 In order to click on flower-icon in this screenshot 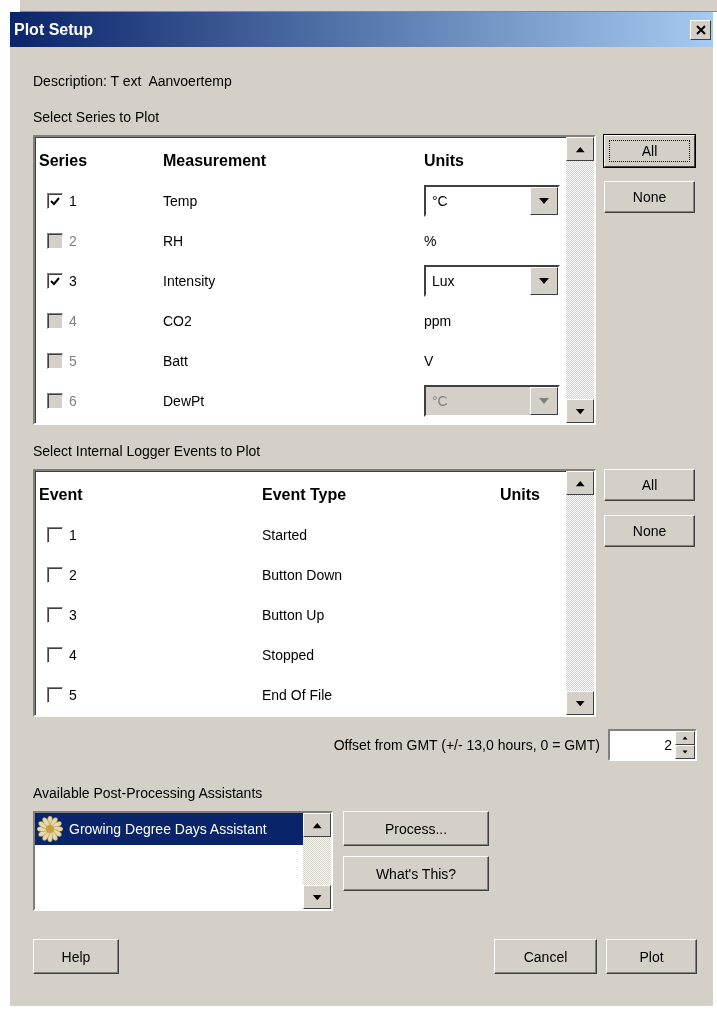, I will do `click(50, 829)`.